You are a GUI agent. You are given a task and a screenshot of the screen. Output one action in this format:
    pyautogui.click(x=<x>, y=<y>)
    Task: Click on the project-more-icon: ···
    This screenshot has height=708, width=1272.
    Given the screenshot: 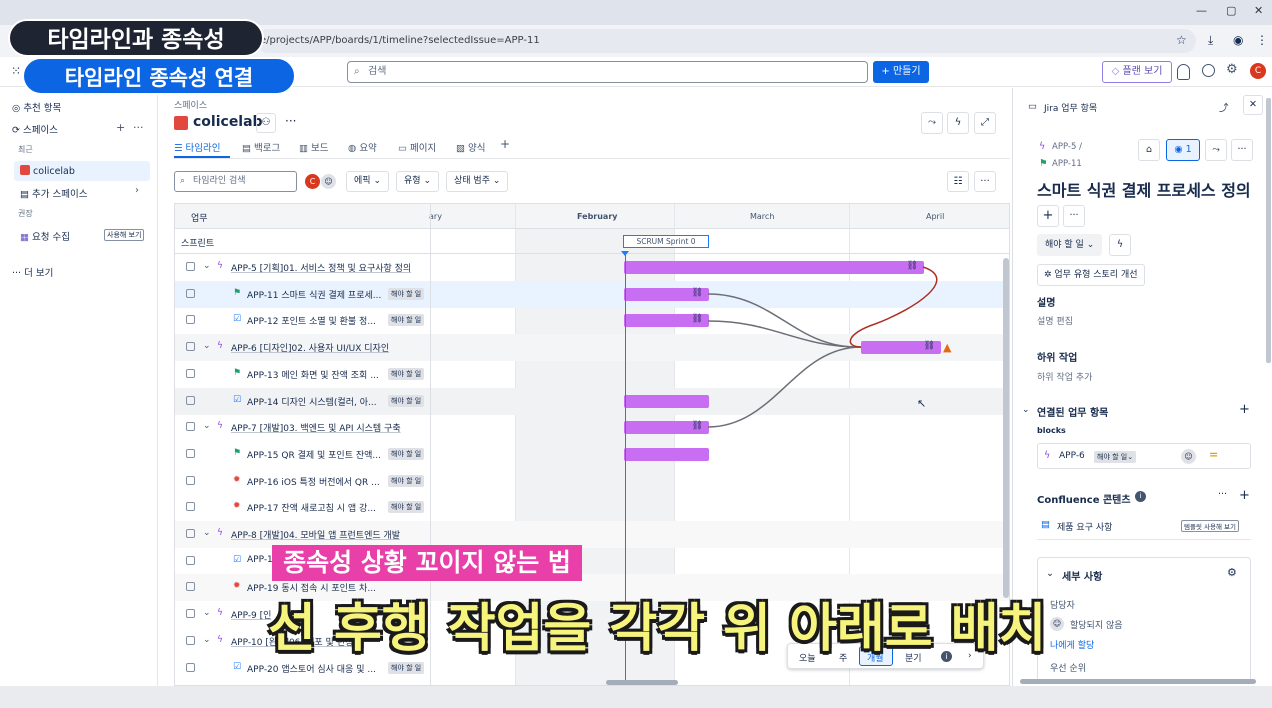 What is the action you would take?
    pyautogui.click(x=290, y=121)
    